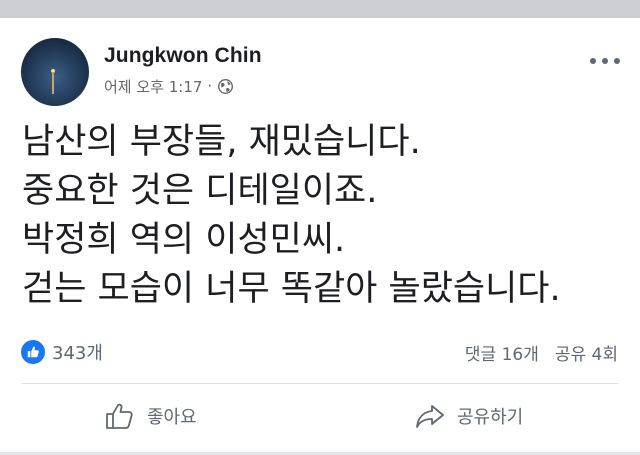 The height and width of the screenshot is (455, 640). What do you see at coordinates (33, 352) in the screenshot?
I see `like-badge-icon` at bounding box center [33, 352].